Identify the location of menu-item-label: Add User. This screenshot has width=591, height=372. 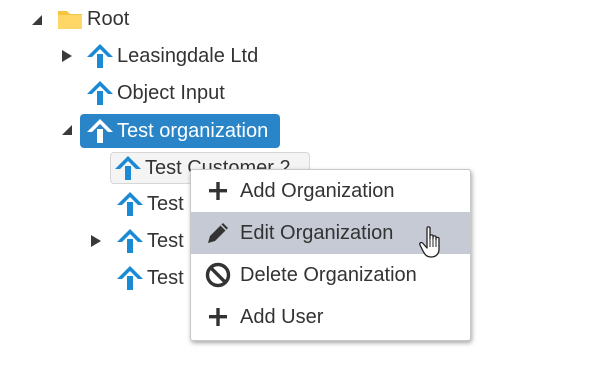
(282, 316).